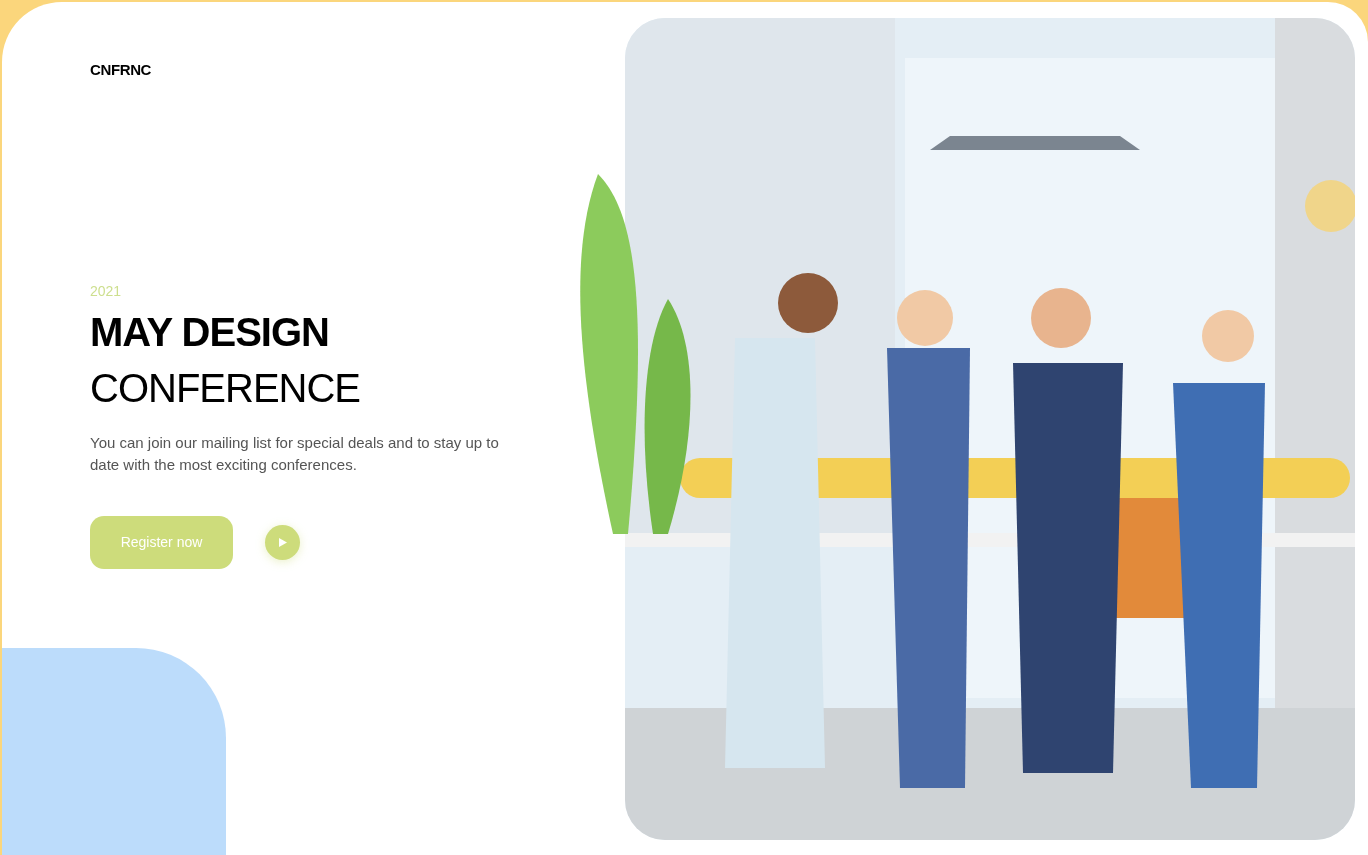  I want to click on logo: CNFRNC, so click(323, 70).